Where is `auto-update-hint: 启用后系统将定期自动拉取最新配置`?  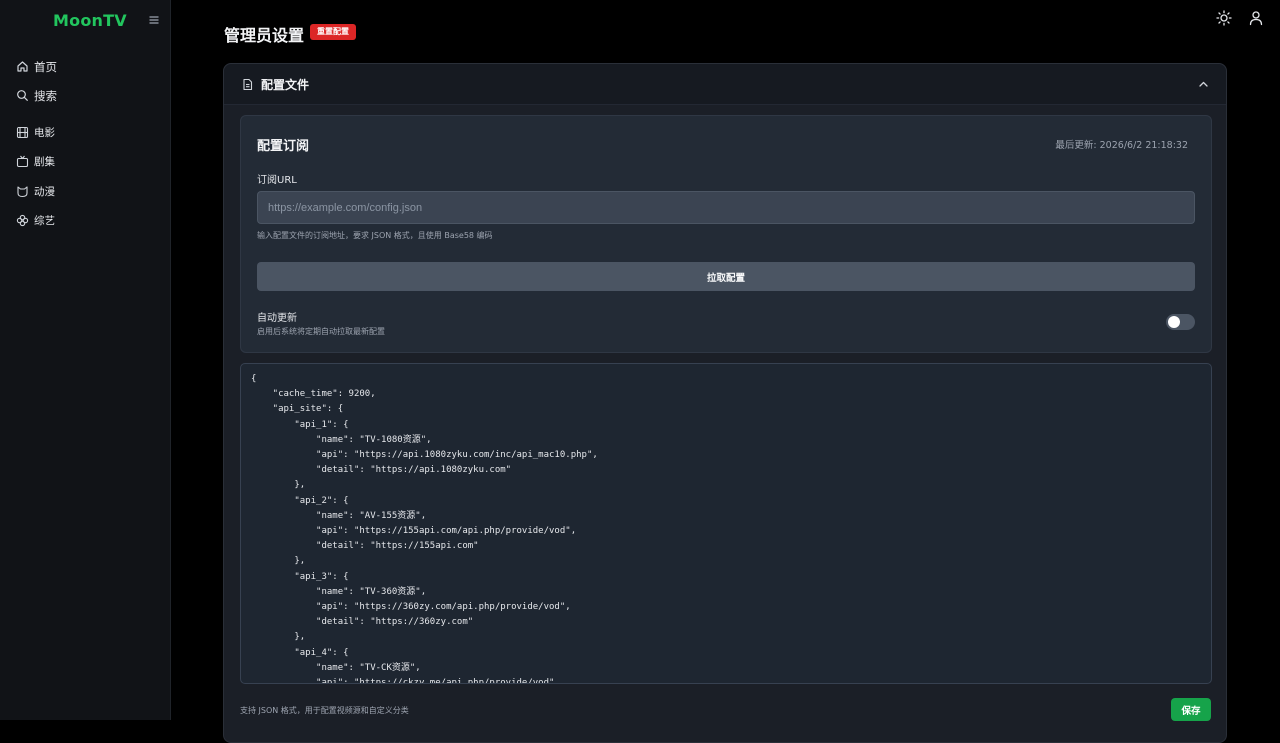
auto-update-hint: 启用后系统将定期自动拉取最新配置 is located at coordinates (321, 331).